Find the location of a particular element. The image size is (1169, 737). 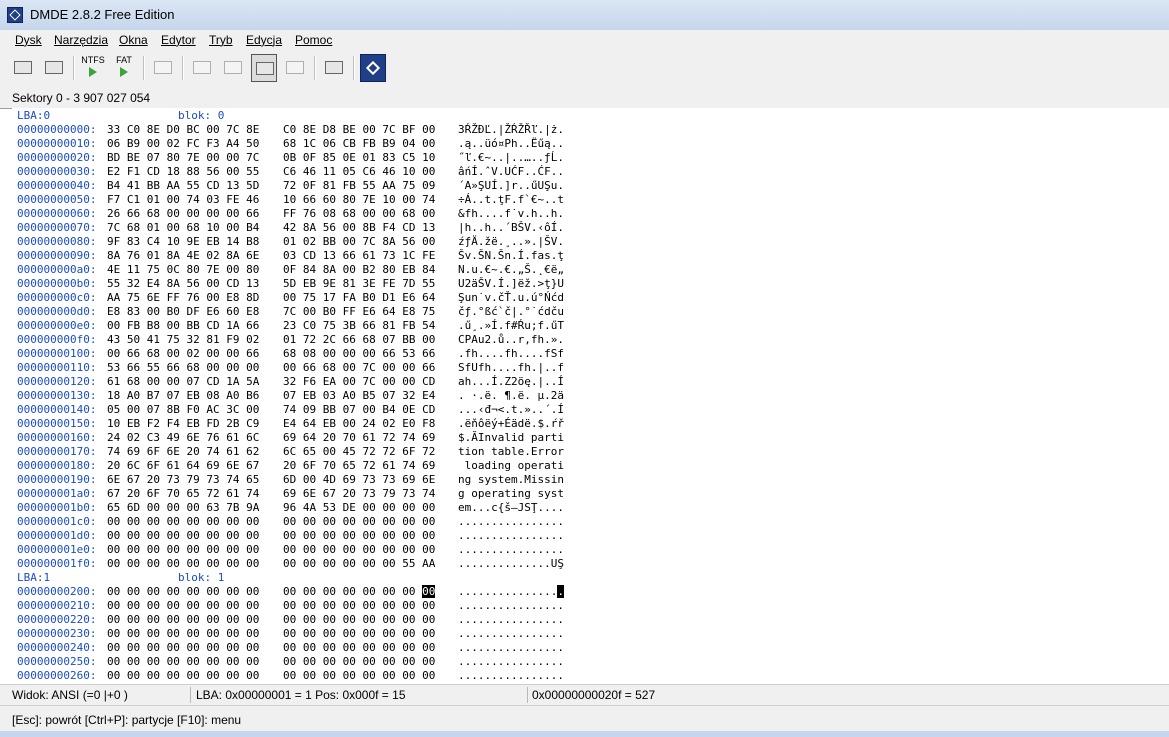

list-view-button is located at coordinates (233, 68).